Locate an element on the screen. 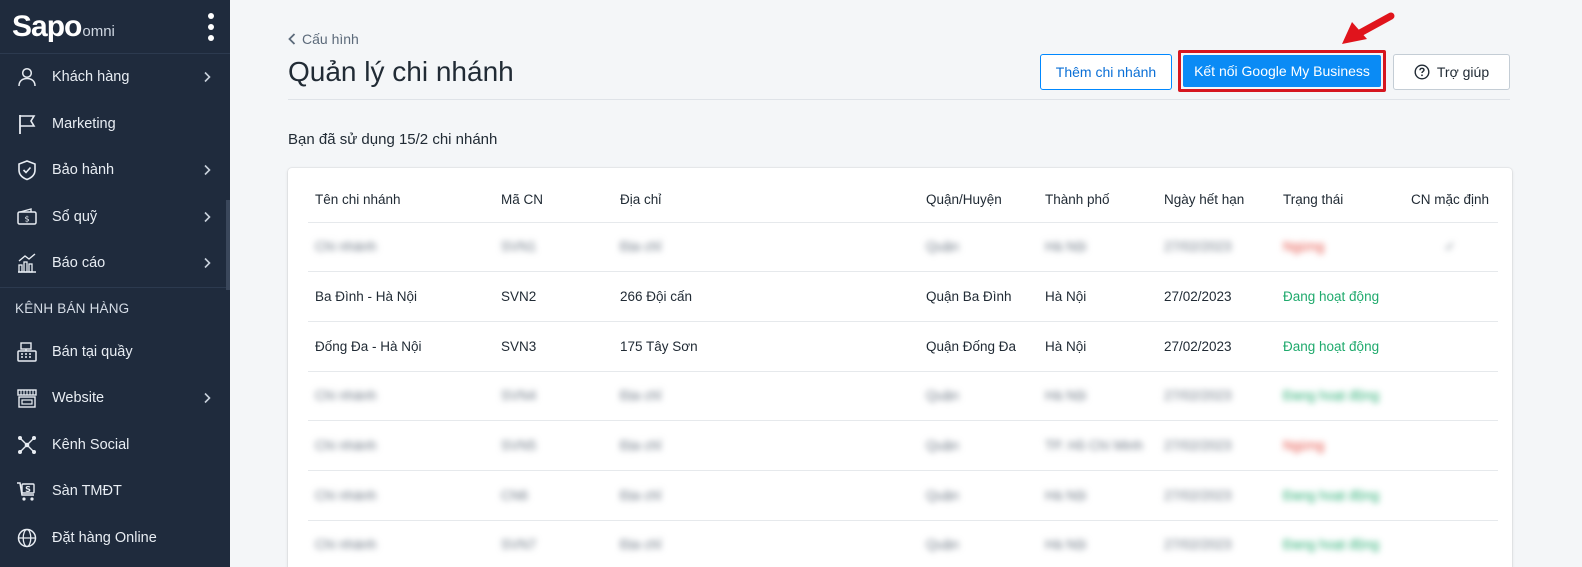 The height and width of the screenshot is (567, 1582). logo: Sapo is located at coordinates (47, 27).